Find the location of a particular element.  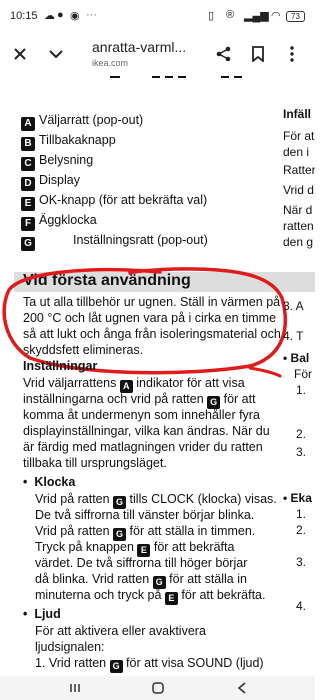

settings-line: tillbaka till ursprungsläget. is located at coordinates (95, 463).